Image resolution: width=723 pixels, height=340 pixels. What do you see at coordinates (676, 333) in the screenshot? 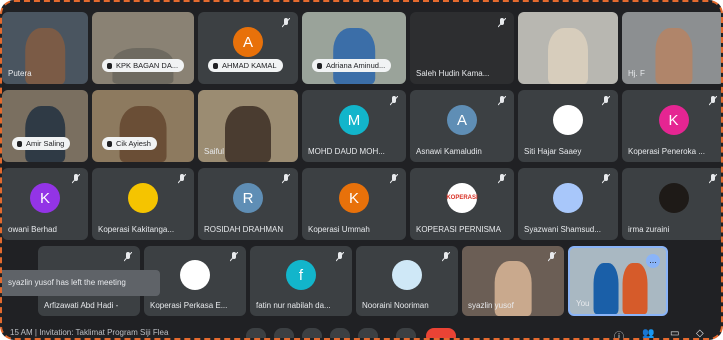
I see `chat-icon: ▭` at bounding box center [676, 333].